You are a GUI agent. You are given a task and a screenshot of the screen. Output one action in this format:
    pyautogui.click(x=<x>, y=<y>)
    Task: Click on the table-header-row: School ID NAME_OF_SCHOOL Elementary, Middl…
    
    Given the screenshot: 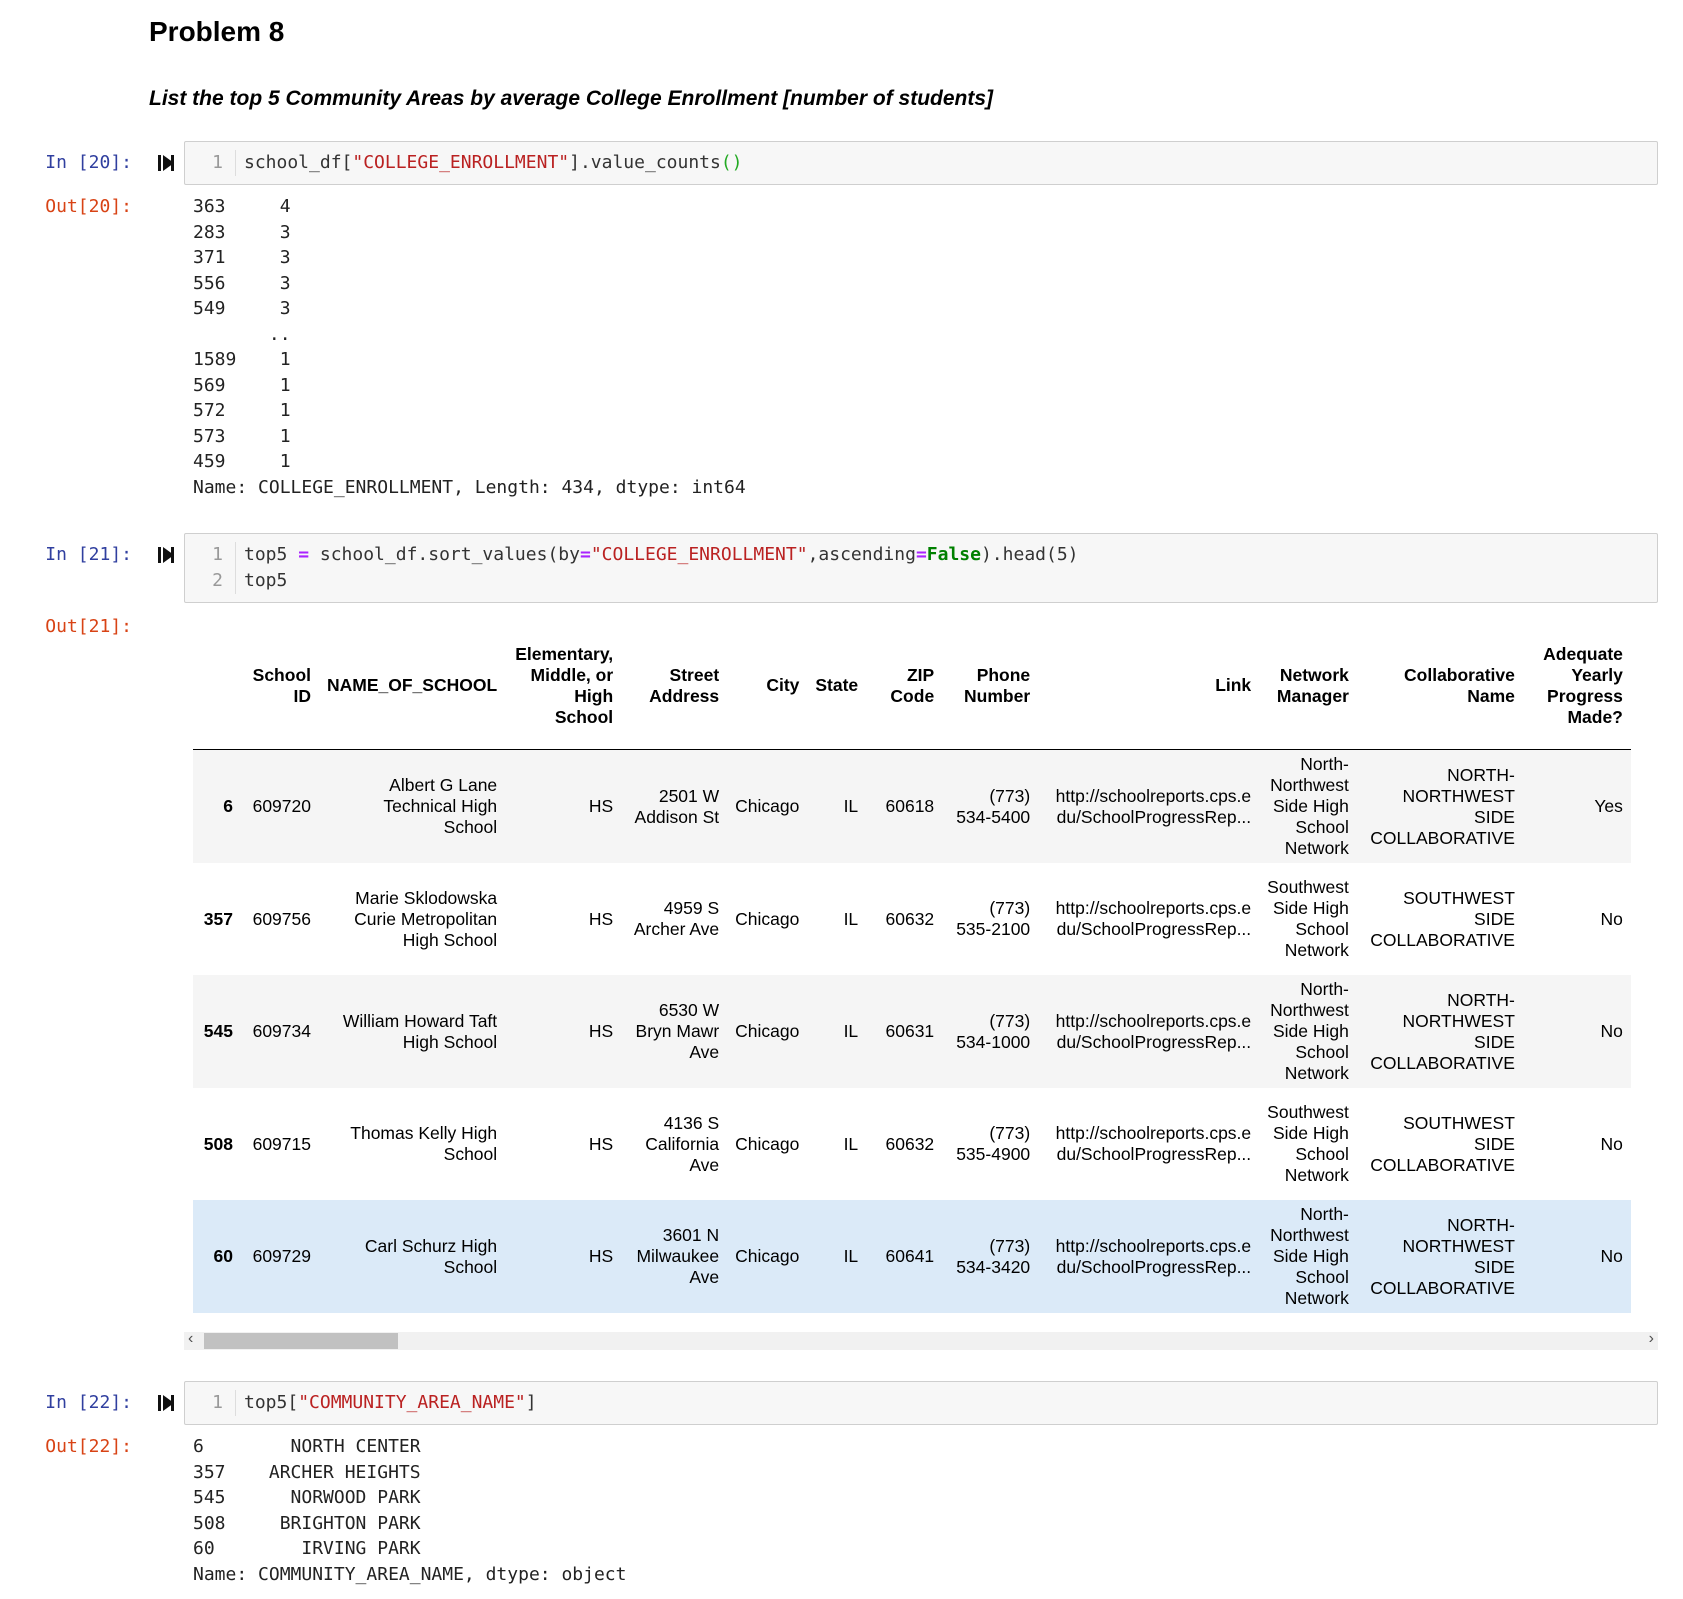 What is the action you would take?
    pyautogui.click(x=912, y=690)
    